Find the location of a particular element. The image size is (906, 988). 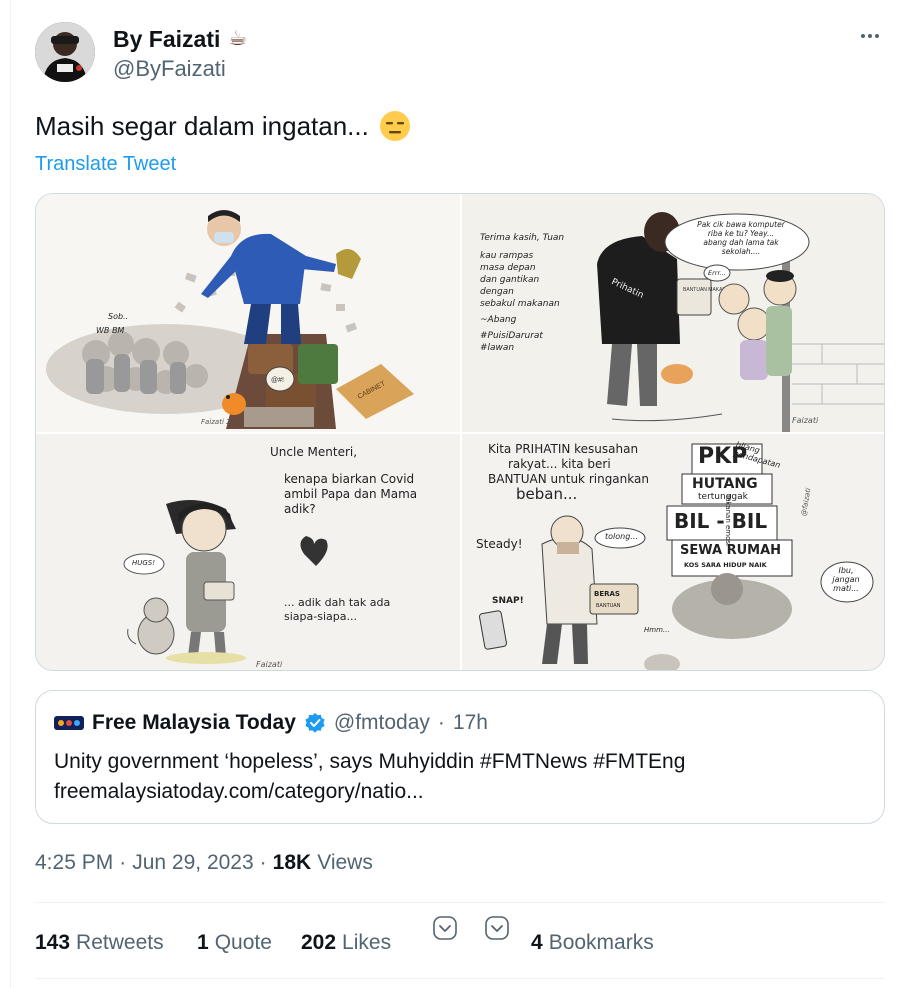

likes-stat: 202 Likes is located at coordinates (346, 943).